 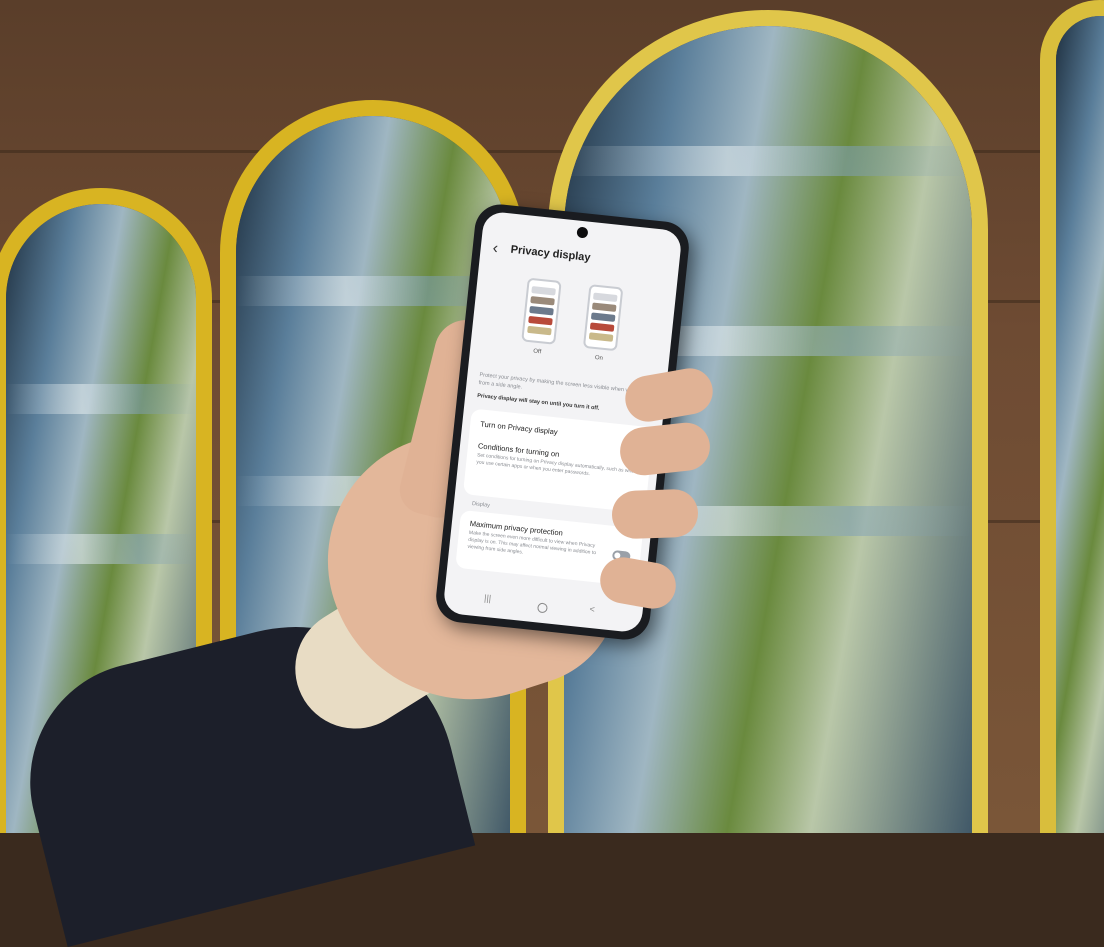 What do you see at coordinates (599, 358) in the screenshot?
I see `preview-label-on: On` at bounding box center [599, 358].